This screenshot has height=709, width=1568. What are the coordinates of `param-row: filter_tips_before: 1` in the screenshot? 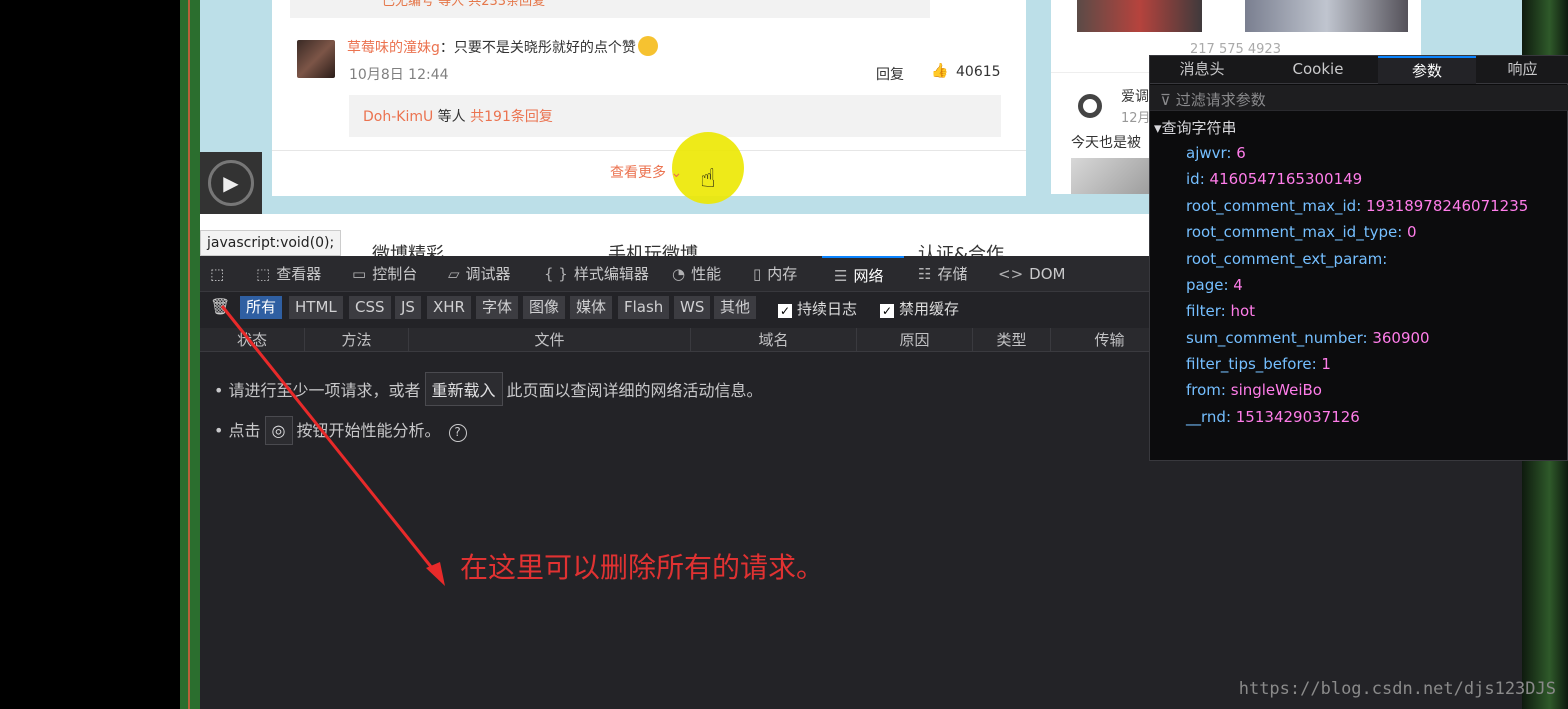 It's located at (1258, 364).